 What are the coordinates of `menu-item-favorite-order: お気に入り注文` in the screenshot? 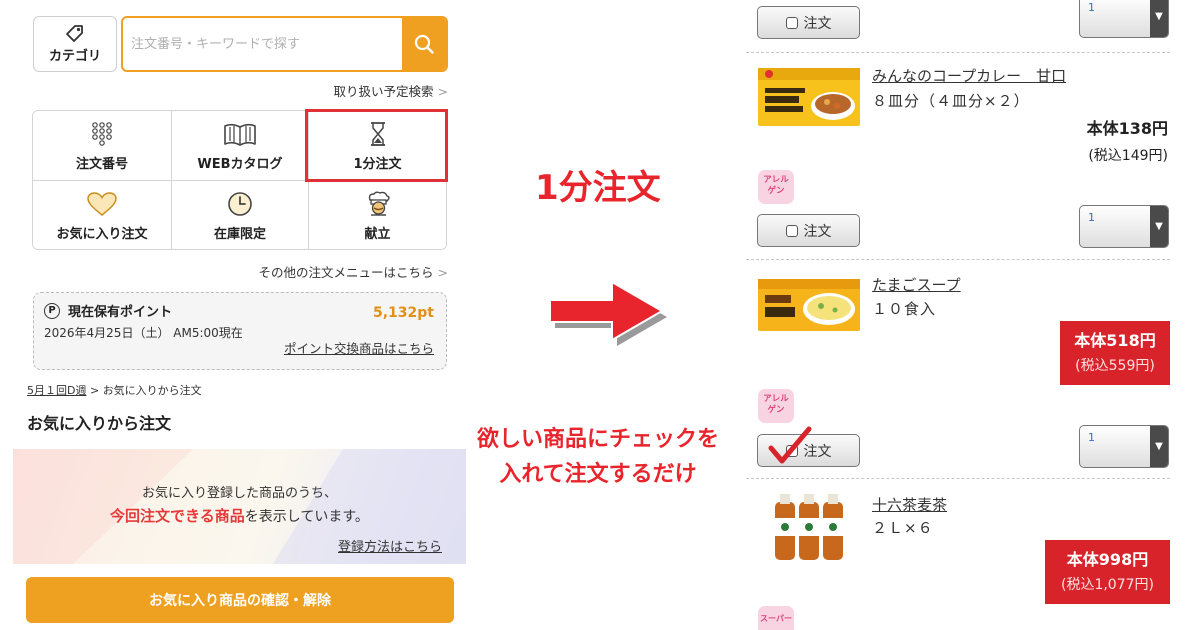 It's located at (102, 215).